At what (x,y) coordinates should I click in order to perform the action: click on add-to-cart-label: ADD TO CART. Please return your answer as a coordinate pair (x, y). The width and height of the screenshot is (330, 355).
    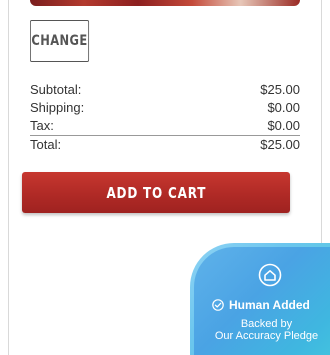
    Looking at the image, I should click on (156, 192).